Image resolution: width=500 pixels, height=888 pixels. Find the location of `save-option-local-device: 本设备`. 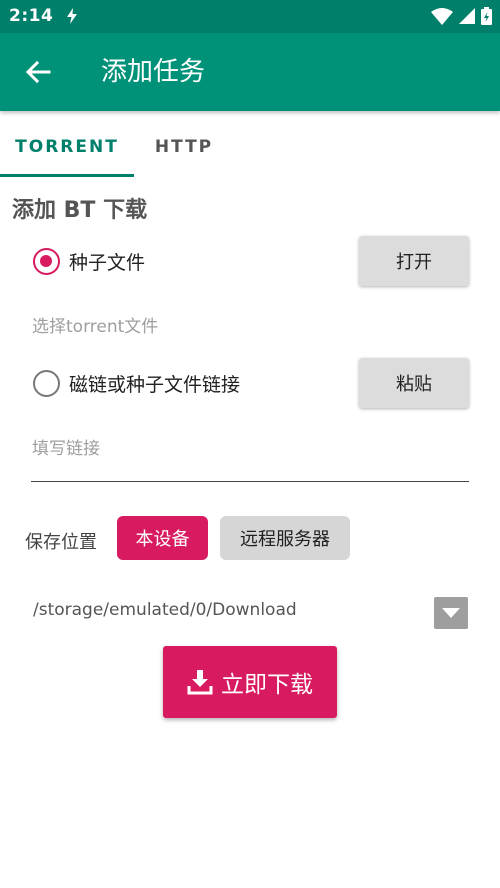

save-option-local-device: 本设备 is located at coordinates (162, 538).